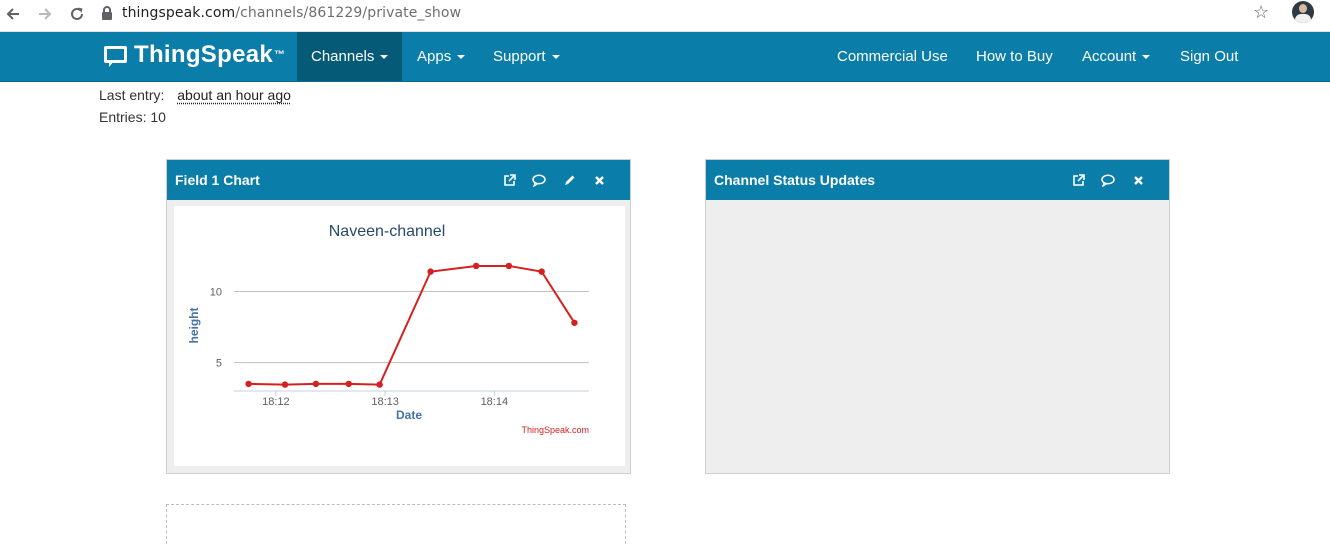 The width and height of the screenshot is (1330, 544). Describe the element at coordinates (107, 13) in the screenshot. I see `lock-icon` at that location.